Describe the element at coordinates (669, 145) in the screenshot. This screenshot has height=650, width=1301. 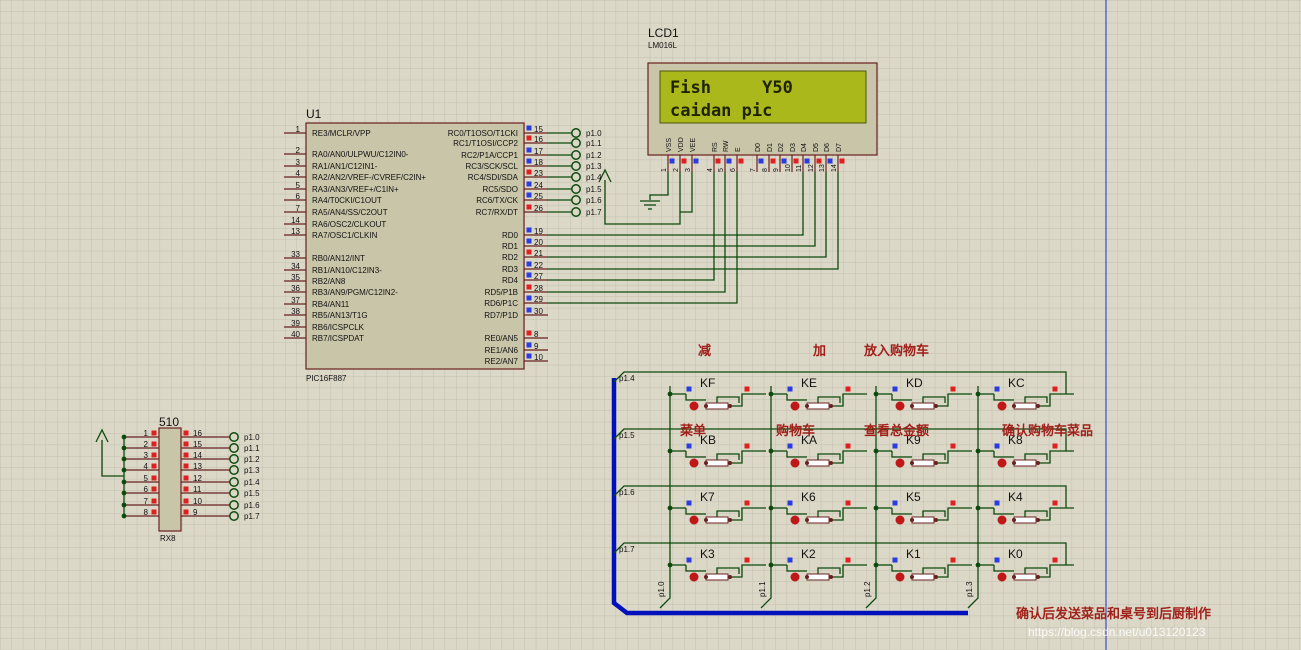
I see `lcd-pin-name: VSS` at that location.